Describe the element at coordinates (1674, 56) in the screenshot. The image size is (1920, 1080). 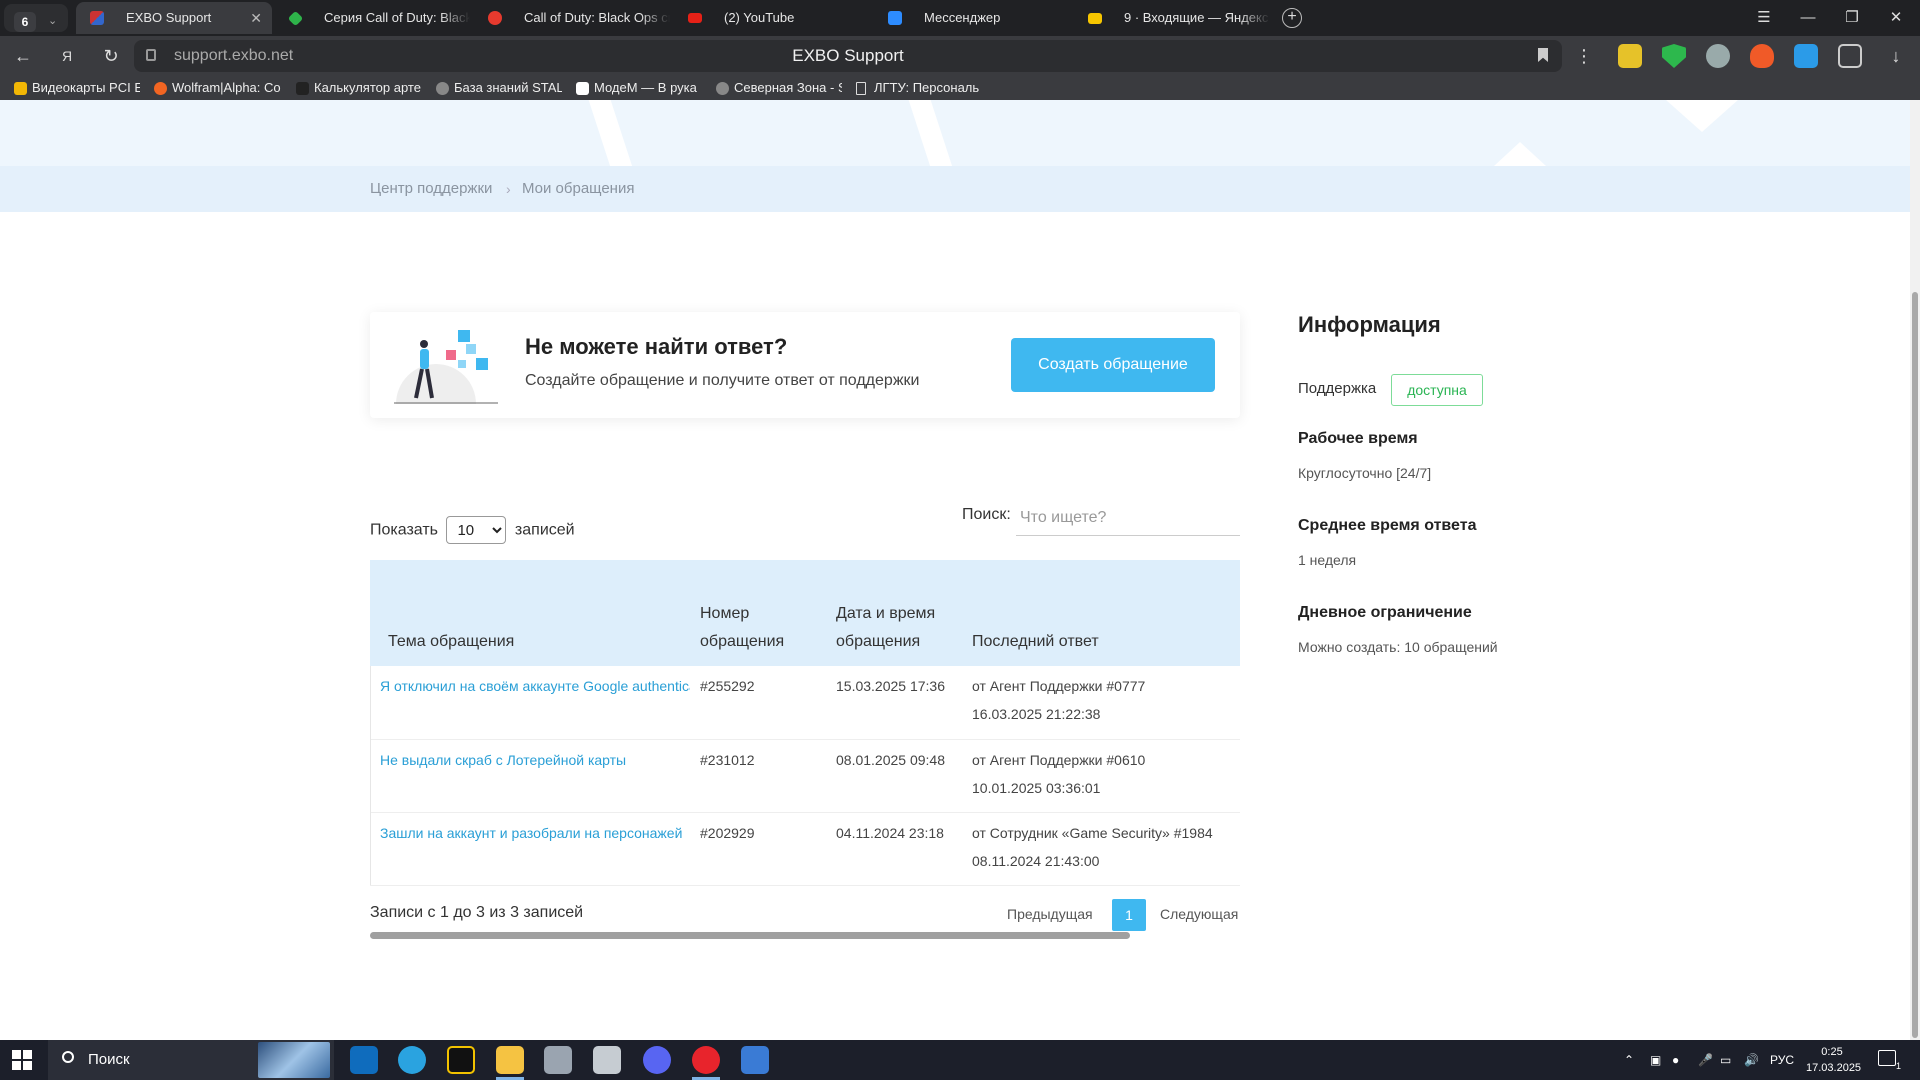
I see `adblock-shield-icon` at that location.